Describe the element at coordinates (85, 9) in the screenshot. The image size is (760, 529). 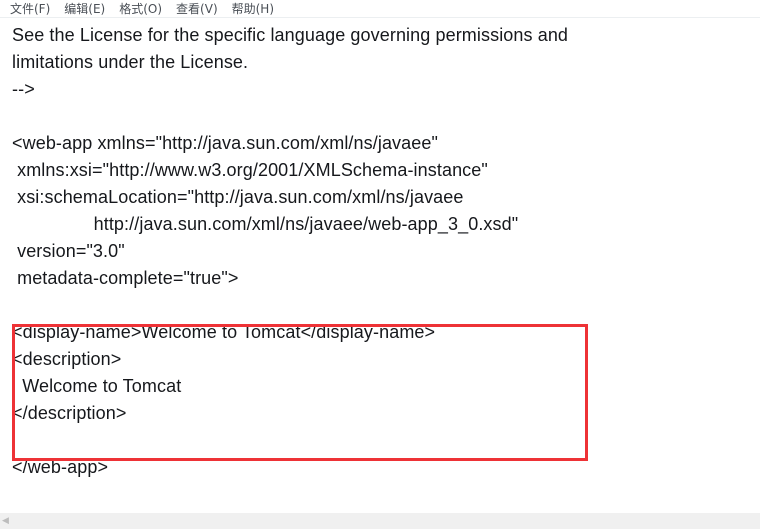
I see `menu-item-edit: 编辑(E)` at that location.